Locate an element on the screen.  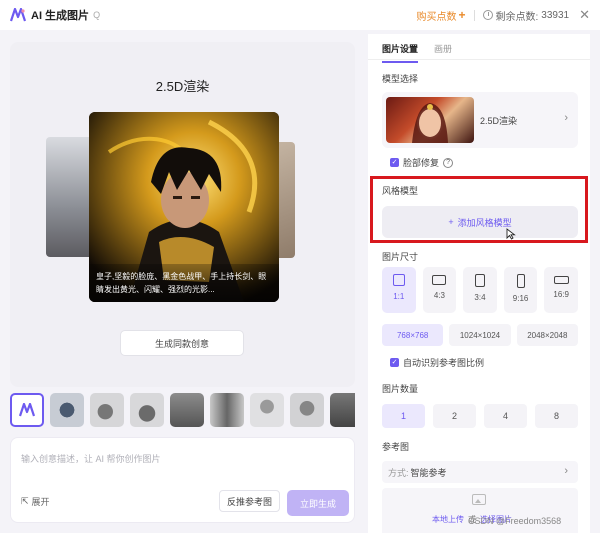
portrait-ratio-icon is located at coordinates (479, 280).